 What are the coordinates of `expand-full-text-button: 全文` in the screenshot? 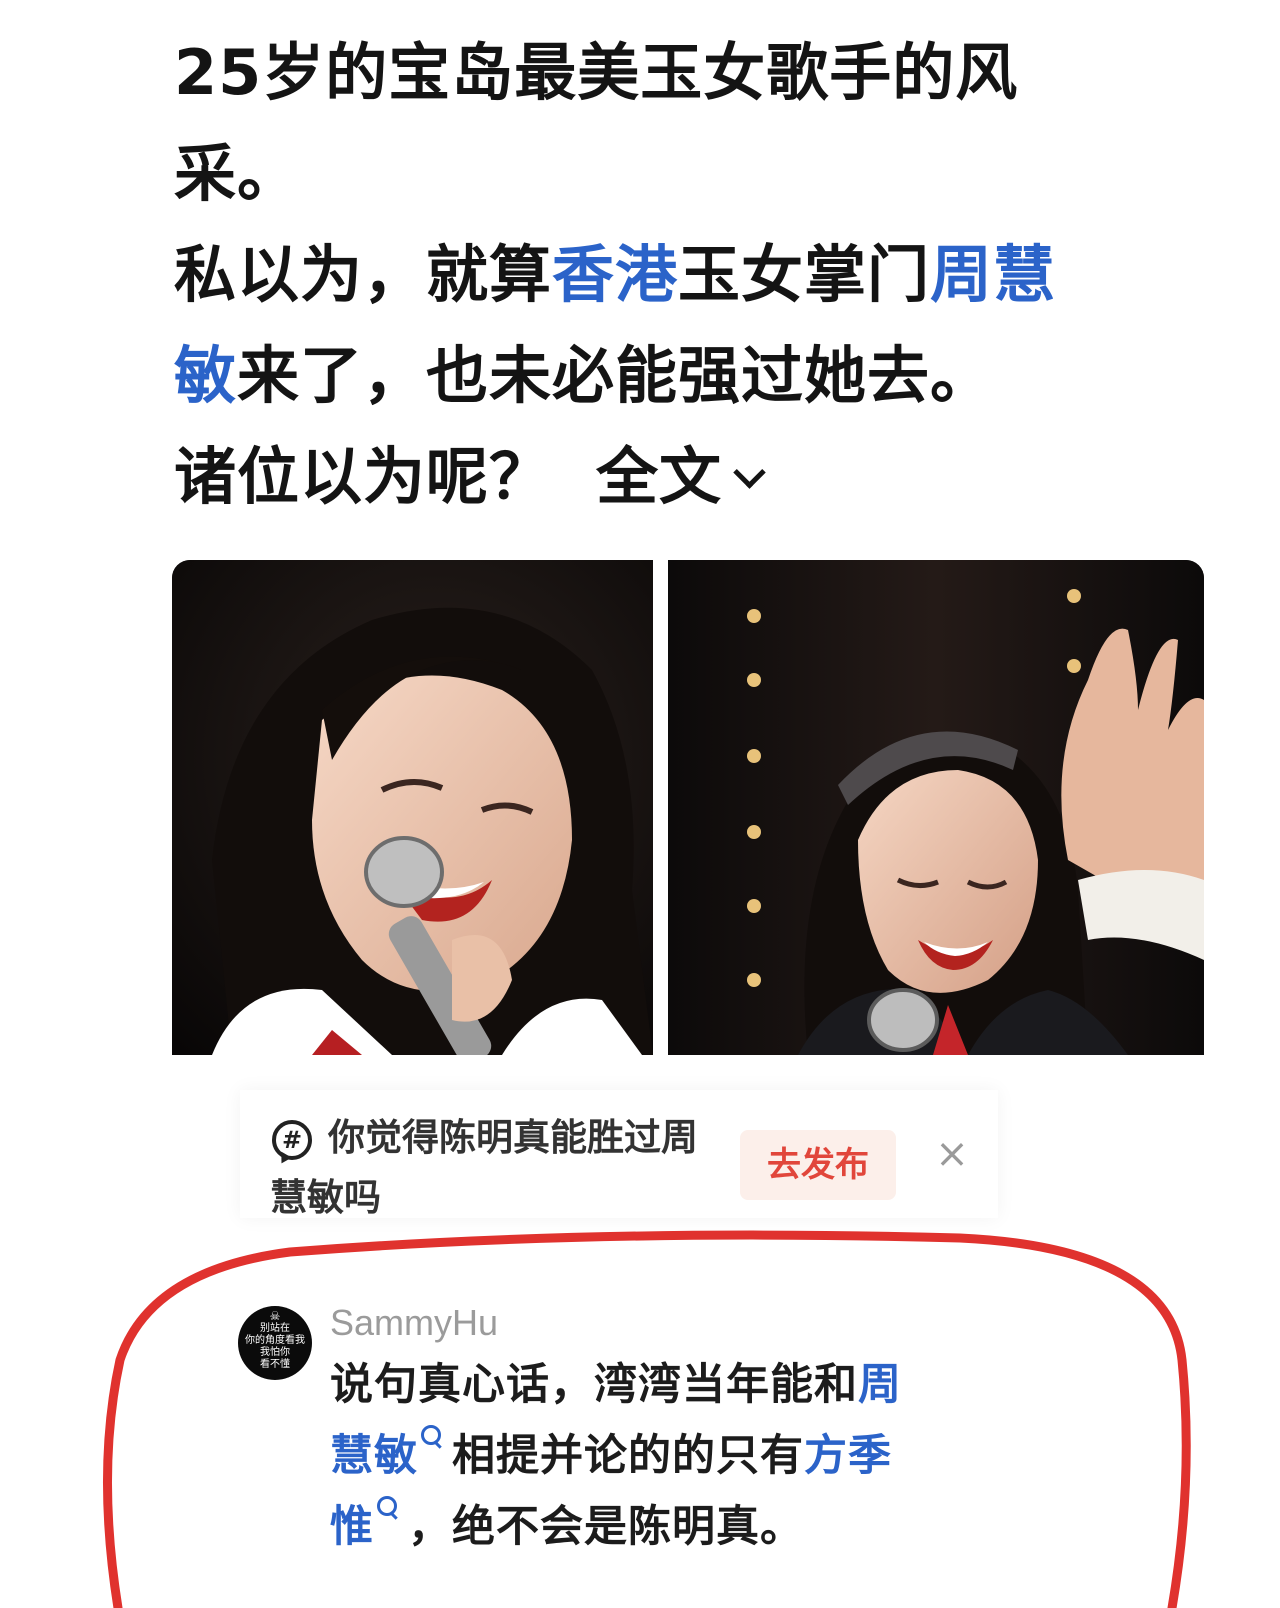 It's located at (681, 476).